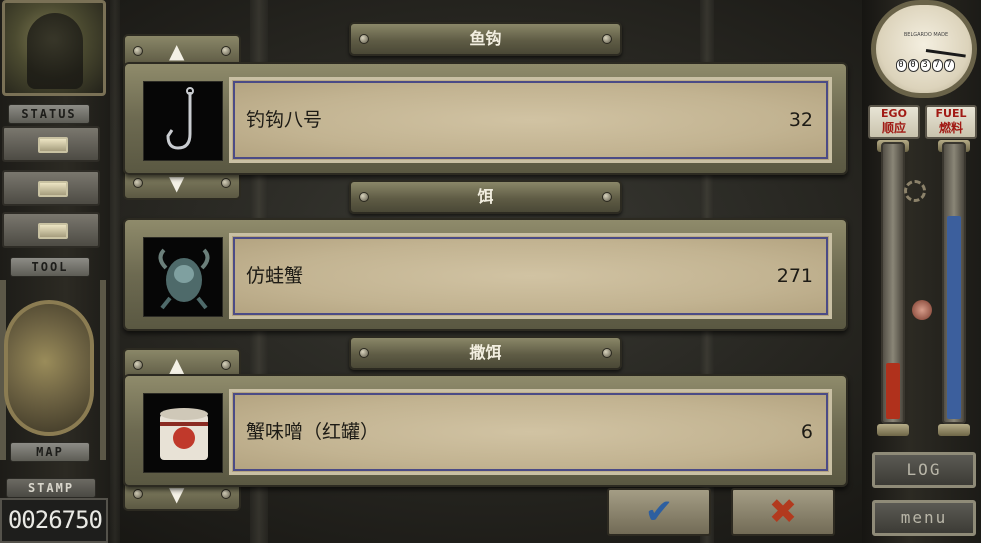 This screenshot has width=981, height=543. Describe the element at coordinates (924, 470) in the screenshot. I see `log-button: LOG` at that location.